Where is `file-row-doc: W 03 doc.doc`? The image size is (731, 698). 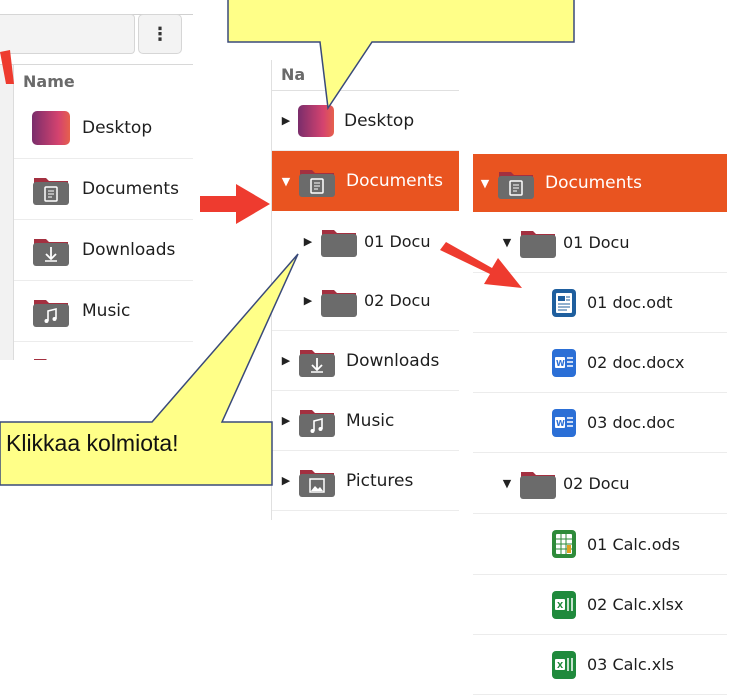 file-row-doc: W 03 doc.doc is located at coordinates (600, 423).